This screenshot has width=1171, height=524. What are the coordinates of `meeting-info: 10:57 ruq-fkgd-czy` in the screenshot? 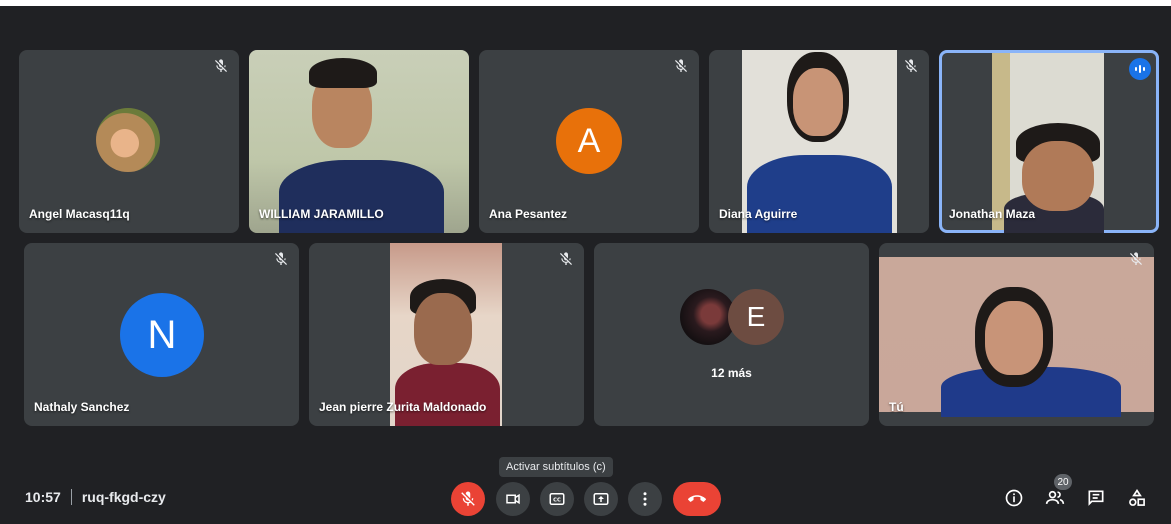 It's located at (95, 497).